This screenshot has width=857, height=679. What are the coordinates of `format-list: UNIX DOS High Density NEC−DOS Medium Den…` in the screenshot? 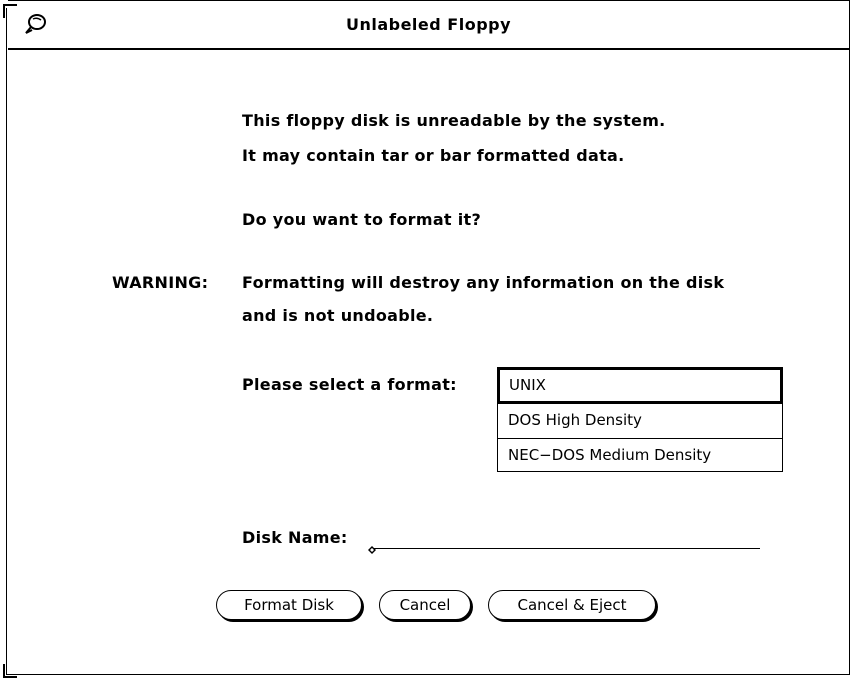 It's located at (640, 419).